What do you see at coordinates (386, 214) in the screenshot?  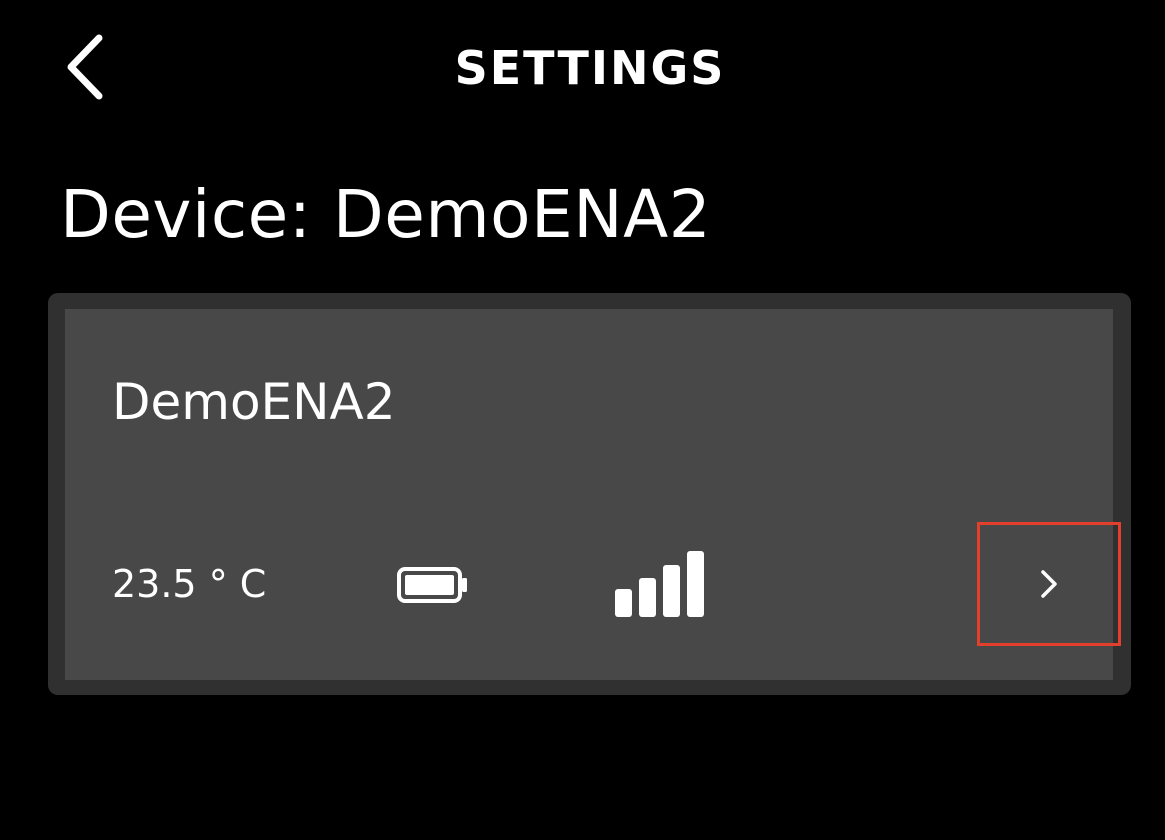 I see `device-heading: Device: DemoENA2` at bounding box center [386, 214].